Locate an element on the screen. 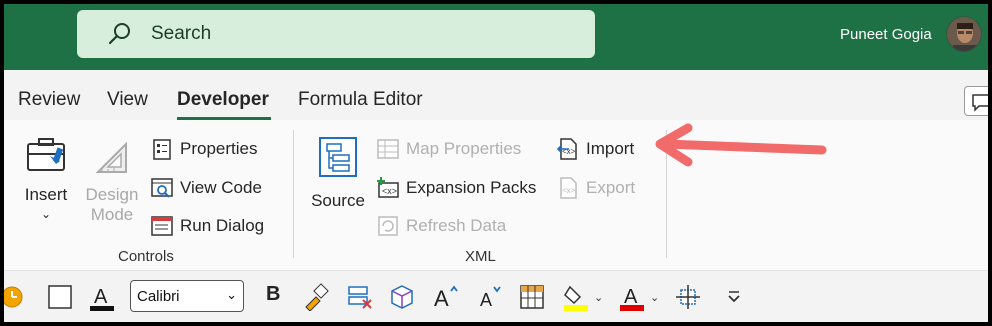  annotation-arrow-icon is located at coordinates (741, 145).